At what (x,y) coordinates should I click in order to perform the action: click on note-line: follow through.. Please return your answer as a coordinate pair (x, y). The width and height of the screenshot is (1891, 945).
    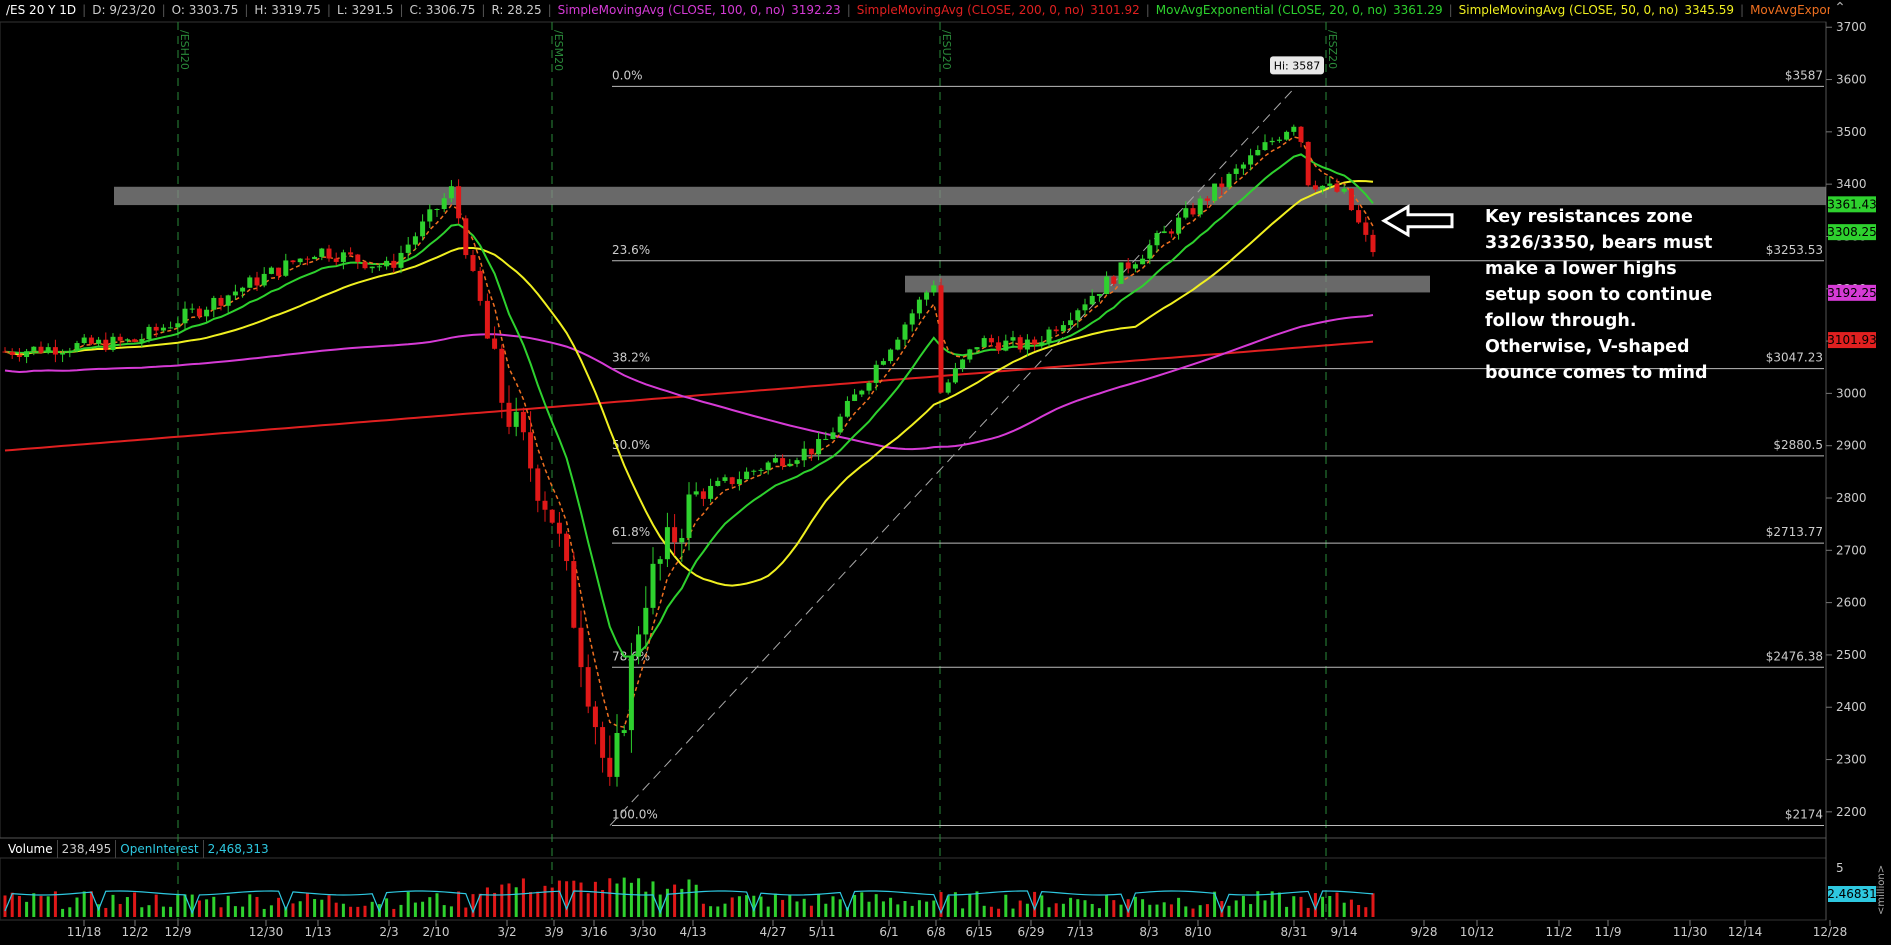
    Looking at the image, I should click on (1561, 321).